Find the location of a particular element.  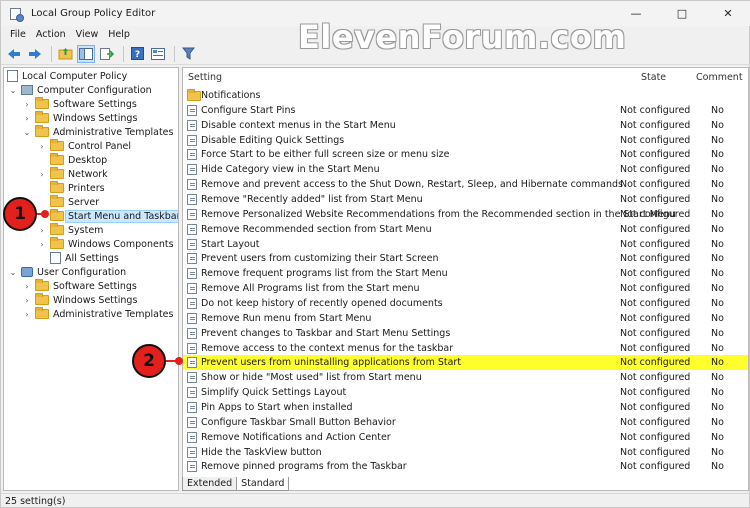

menu-help: Help is located at coordinates (119, 34).